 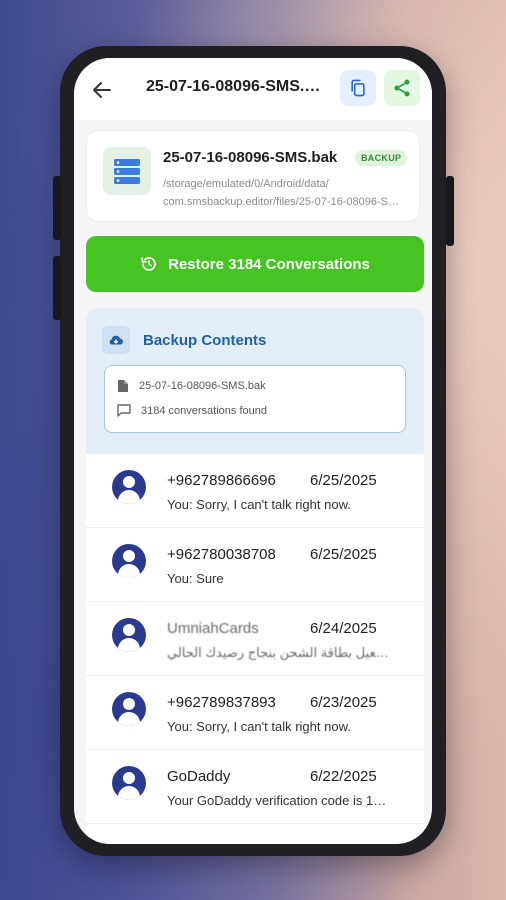 What do you see at coordinates (450, 211) in the screenshot?
I see `phone-power-button` at bounding box center [450, 211].